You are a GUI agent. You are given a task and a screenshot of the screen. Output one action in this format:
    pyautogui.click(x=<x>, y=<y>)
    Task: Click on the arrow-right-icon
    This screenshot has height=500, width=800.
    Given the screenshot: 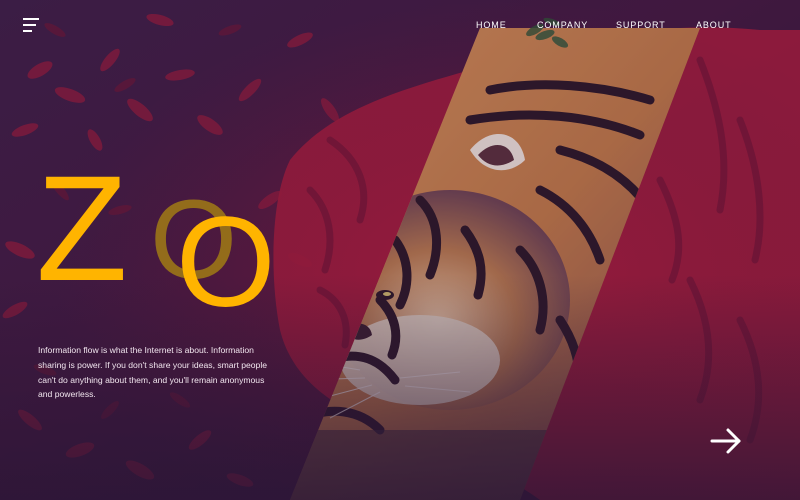 What is the action you would take?
    pyautogui.click(x=725, y=441)
    